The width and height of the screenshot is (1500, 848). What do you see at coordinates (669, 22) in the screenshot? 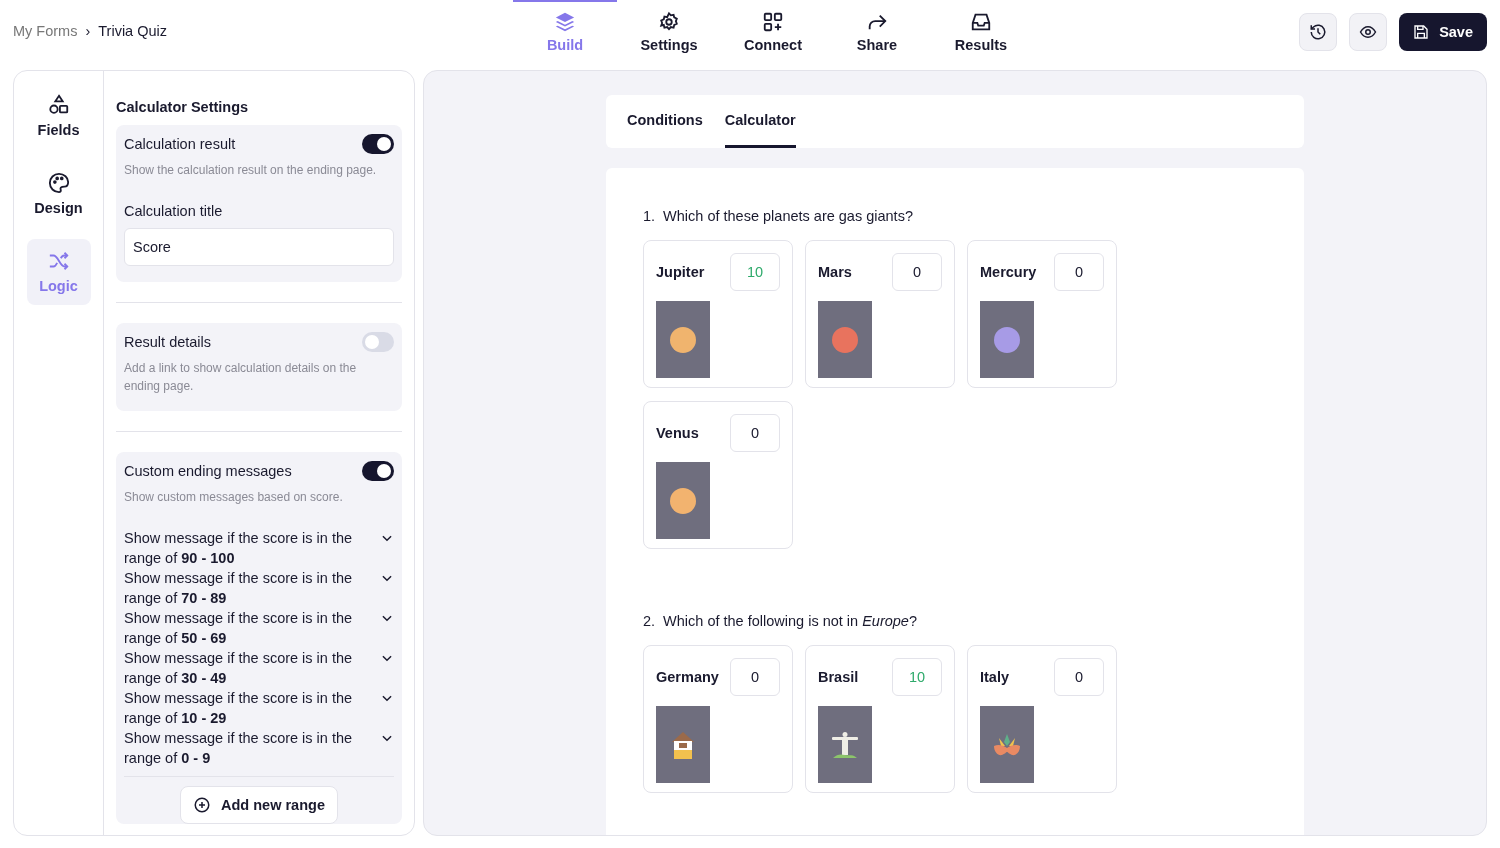
I see `settings-icon` at bounding box center [669, 22].